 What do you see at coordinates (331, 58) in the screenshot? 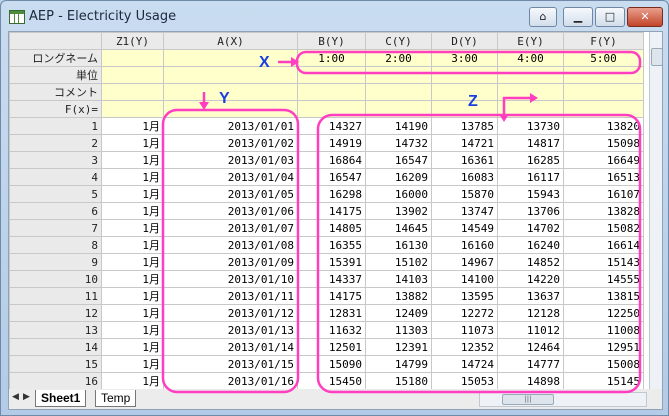
I see `metadata-cell: 1:00` at bounding box center [331, 58].